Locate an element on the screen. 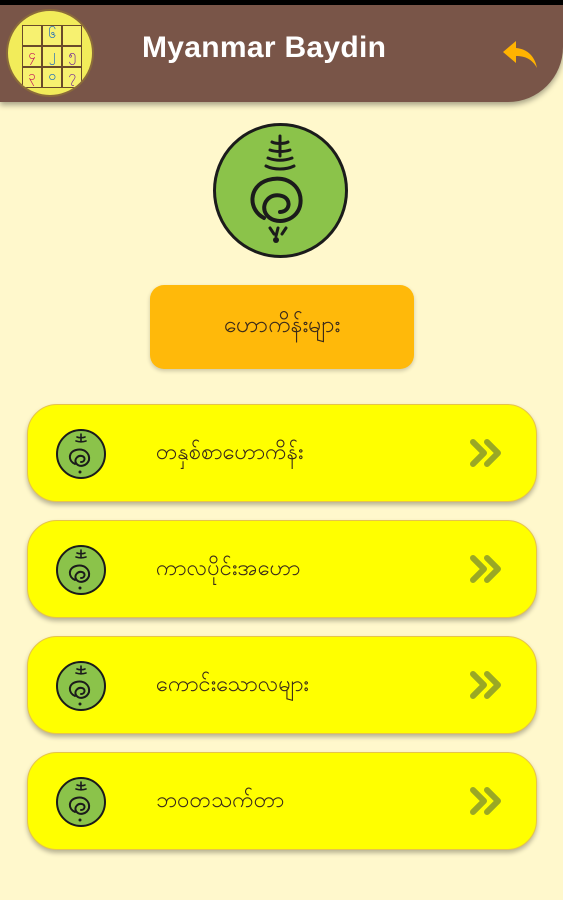 The width and height of the screenshot is (563, 900). app-title: Myanmar Baydin is located at coordinates (264, 47).